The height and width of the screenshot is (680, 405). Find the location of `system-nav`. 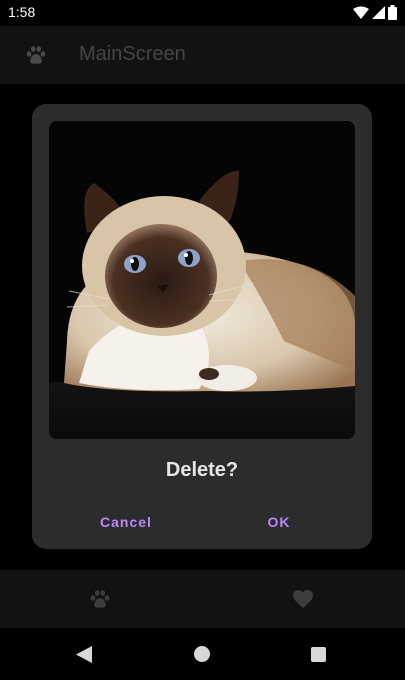

system-nav is located at coordinates (202, 654).